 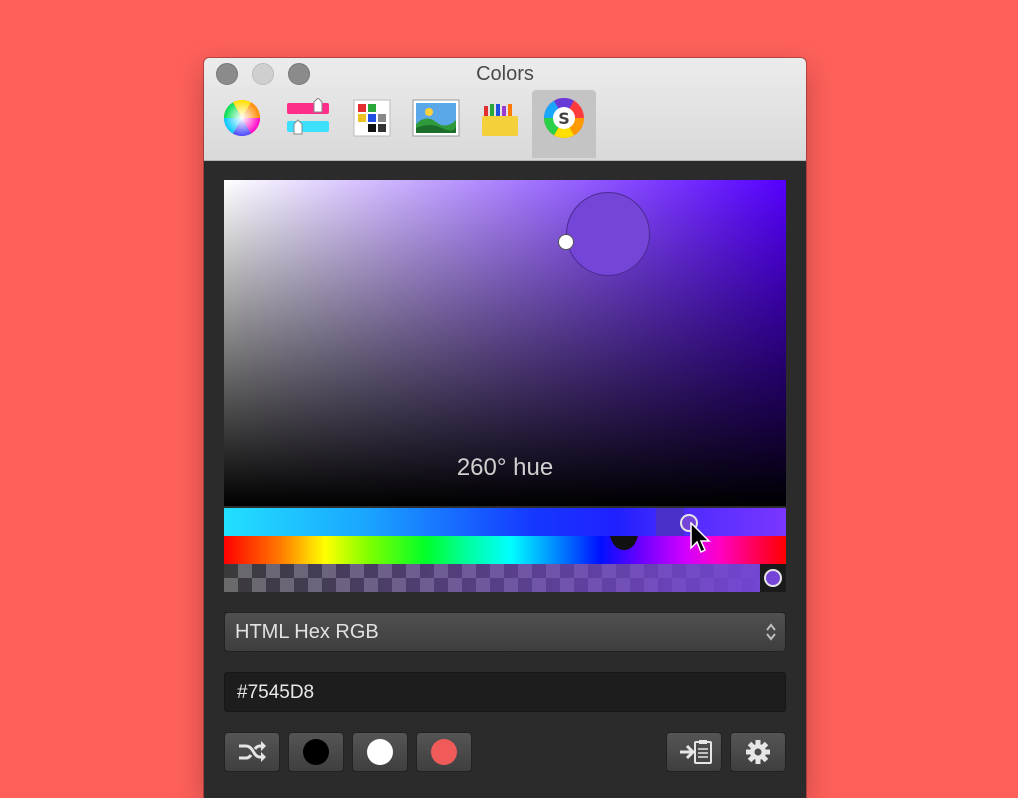 What do you see at coordinates (436, 118) in the screenshot?
I see `image-palette-icon` at bounding box center [436, 118].